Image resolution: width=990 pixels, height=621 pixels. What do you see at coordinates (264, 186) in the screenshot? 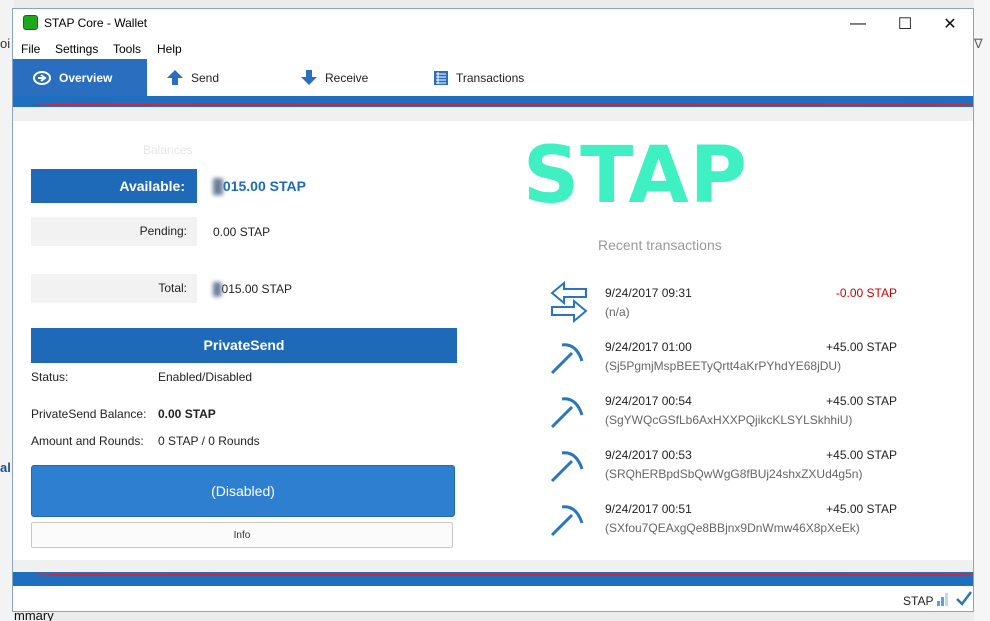
I see `available-value-text: 015.00 STAP` at bounding box center [264, 186].